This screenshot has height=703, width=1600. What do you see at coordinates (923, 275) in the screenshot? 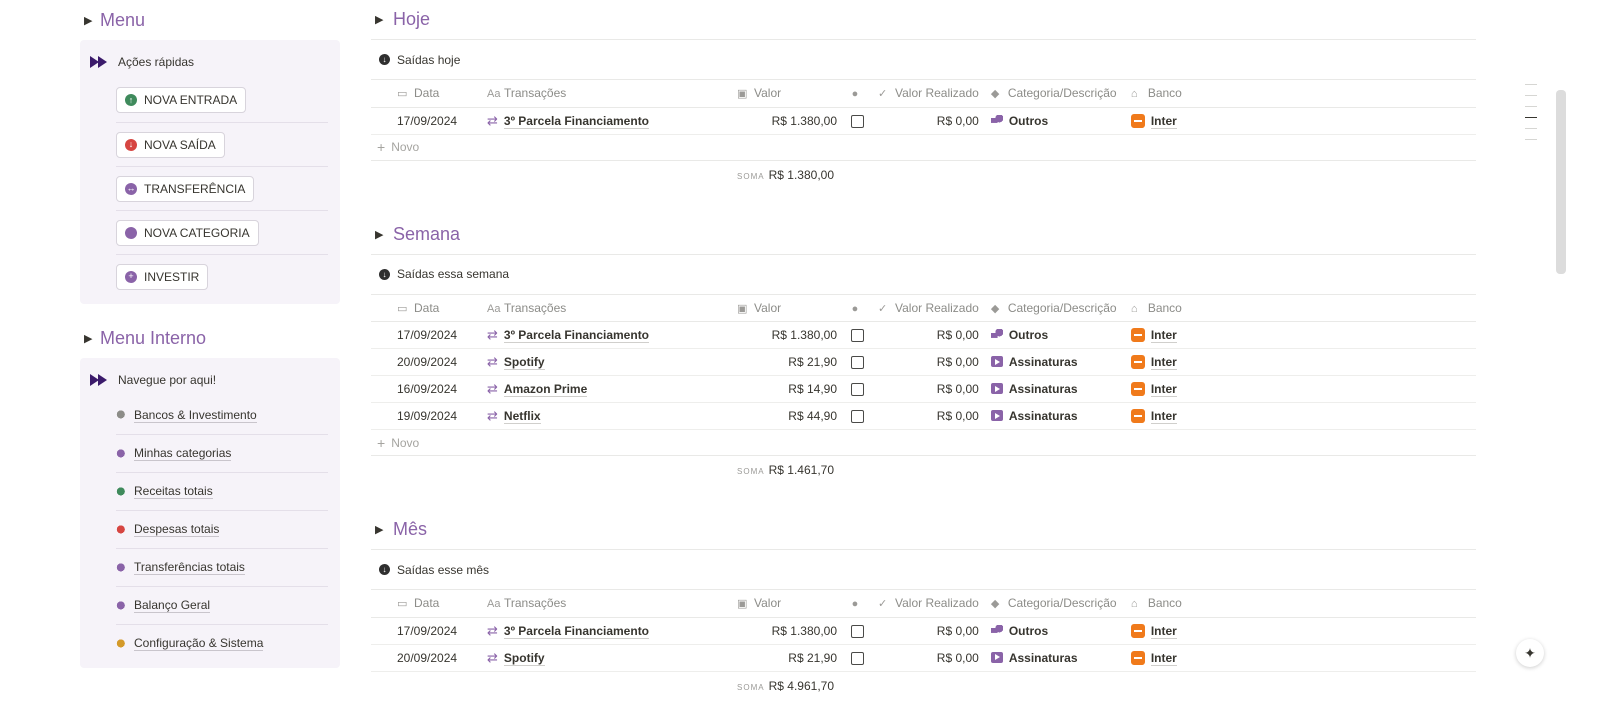
I see `view-title: ↓ Saídas essa semana` at bounding box center [923, 275].